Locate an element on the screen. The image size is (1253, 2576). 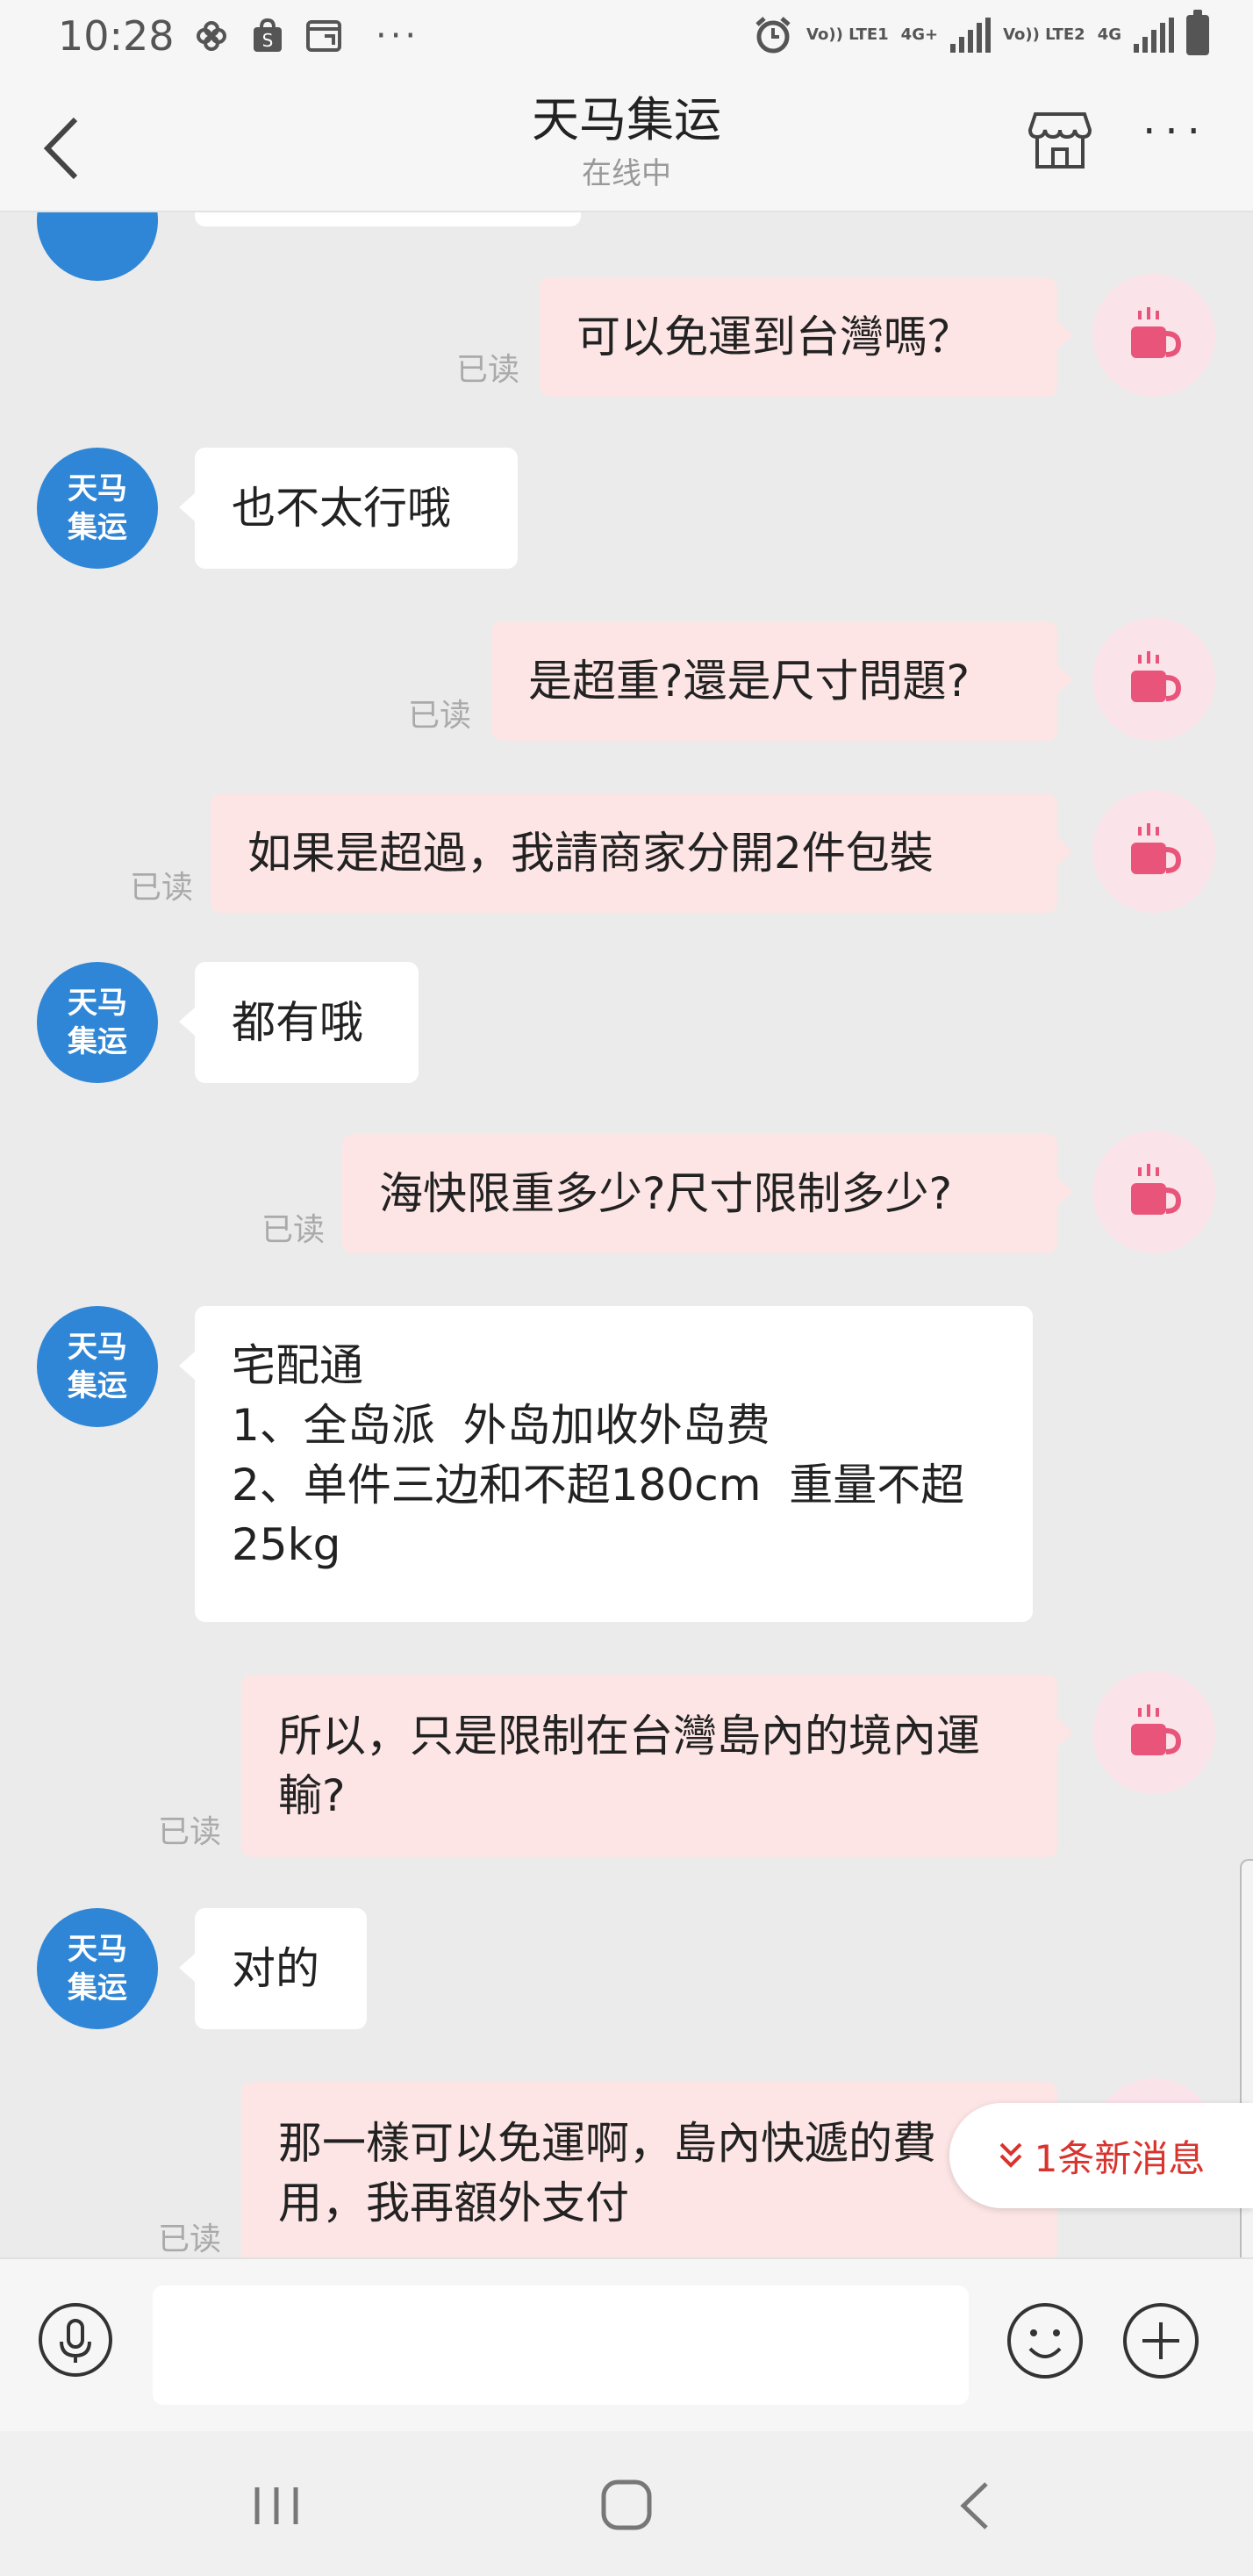
sim2-signal-icon is located at coordinates (1154, 36).